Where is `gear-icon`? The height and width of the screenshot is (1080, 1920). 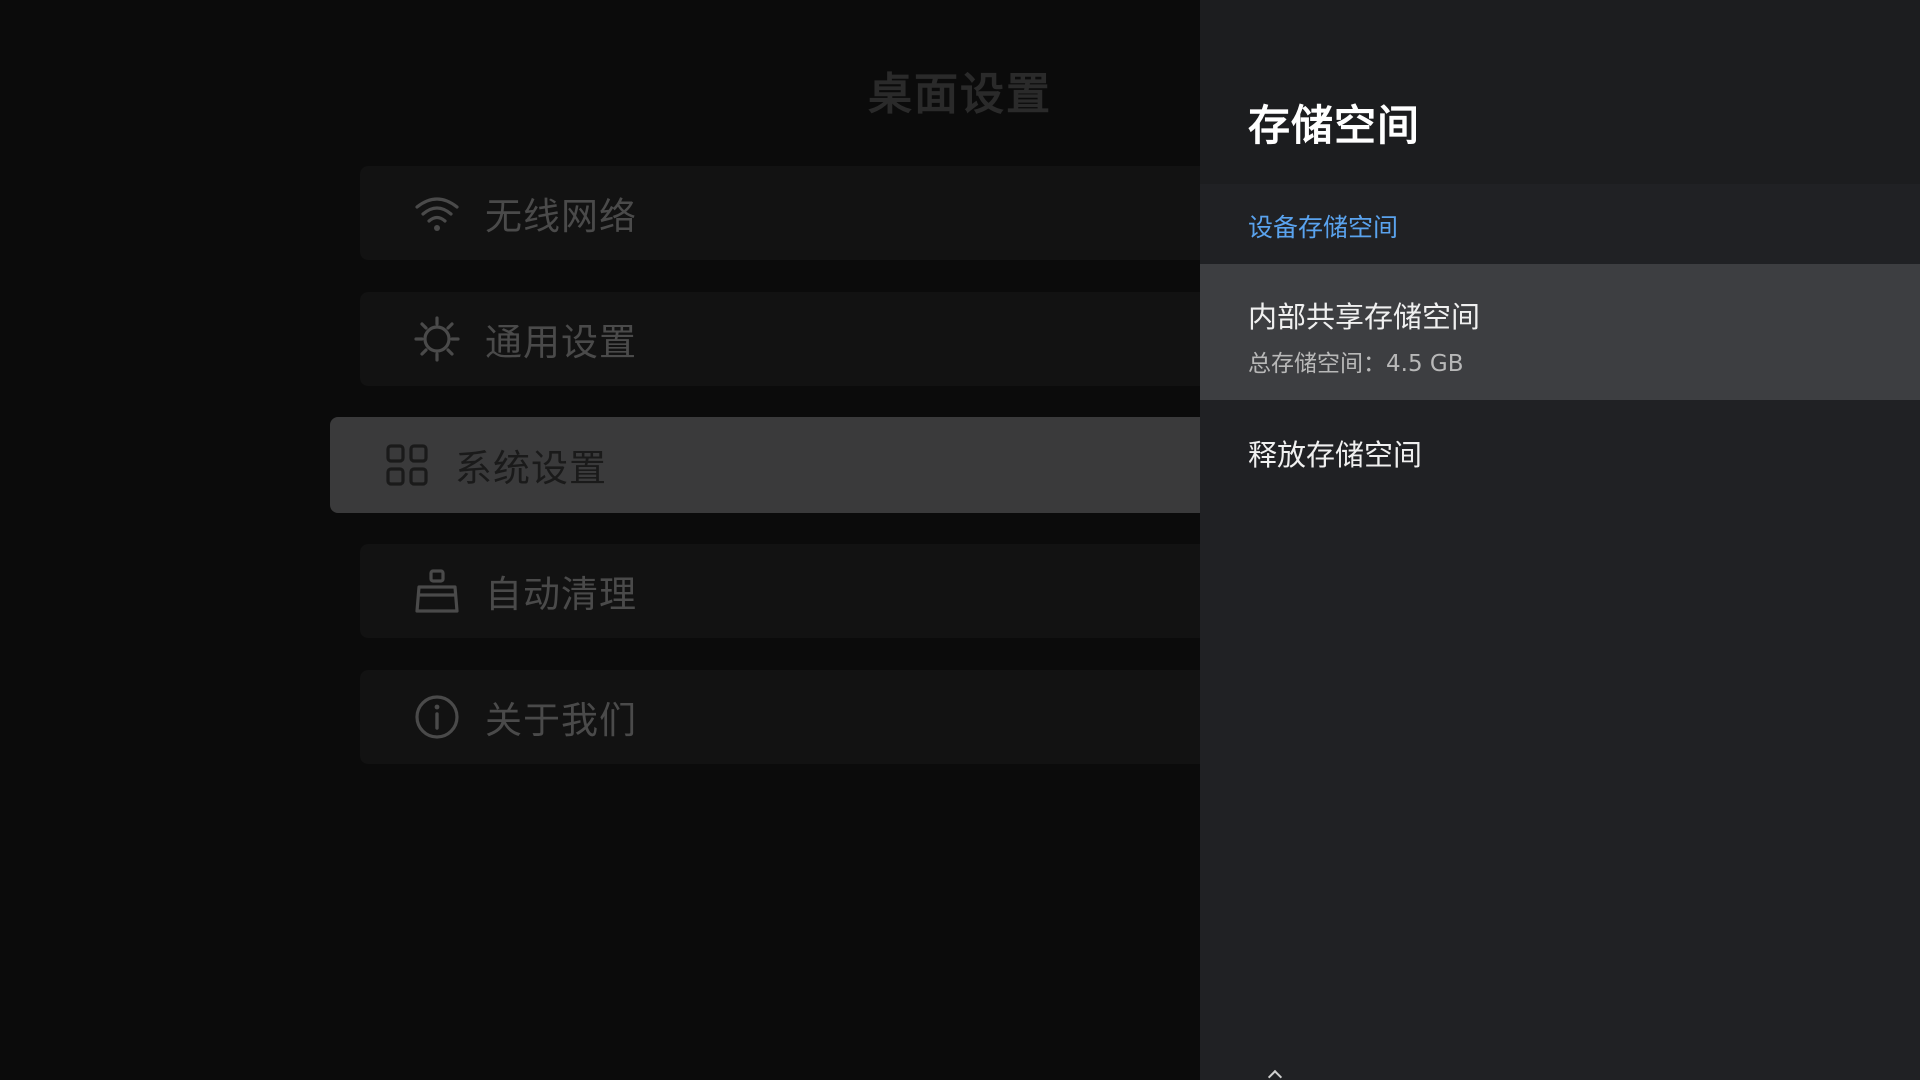
gear-icon is located at coordinates (437, 339).